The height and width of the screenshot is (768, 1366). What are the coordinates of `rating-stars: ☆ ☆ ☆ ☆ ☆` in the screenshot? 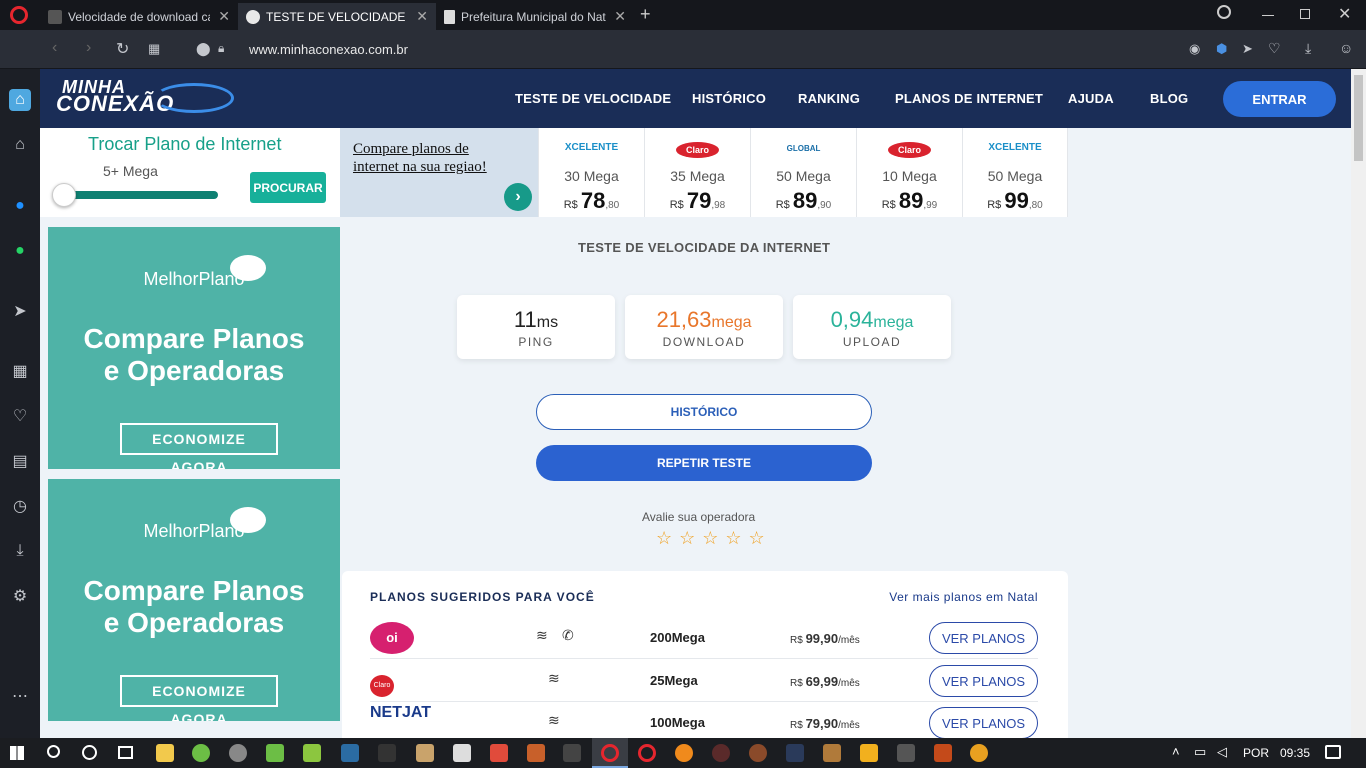 It's located at (711, 538).